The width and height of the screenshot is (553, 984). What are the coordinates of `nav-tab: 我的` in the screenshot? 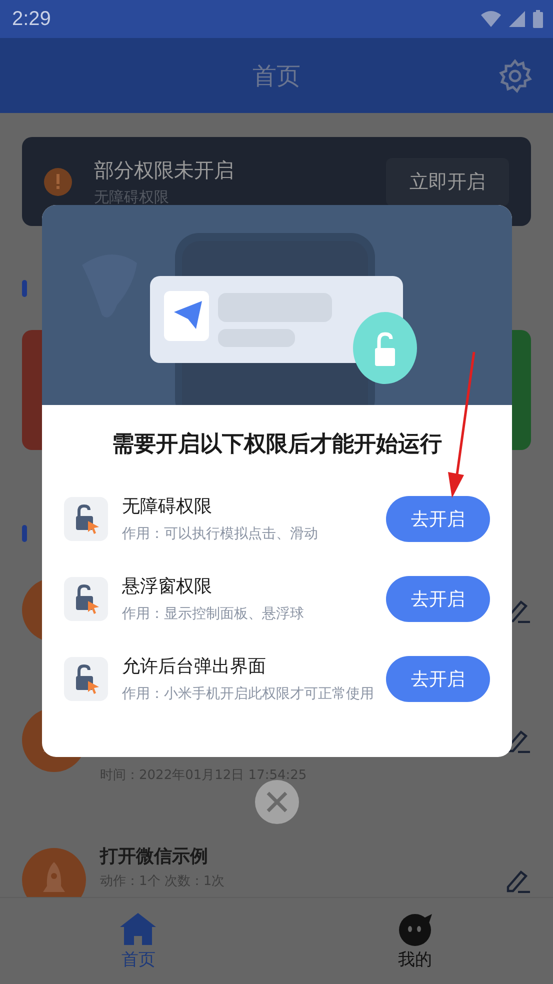 It's located at (414, 941).